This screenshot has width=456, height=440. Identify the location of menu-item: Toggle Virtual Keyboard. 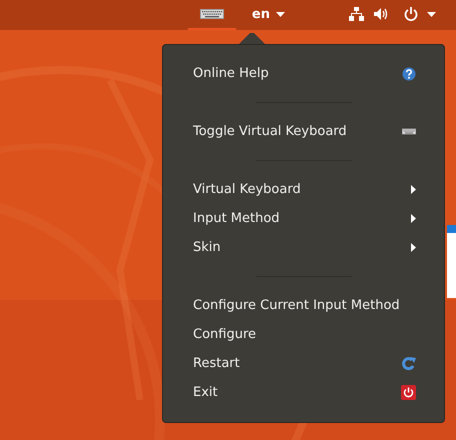
(303, 131).